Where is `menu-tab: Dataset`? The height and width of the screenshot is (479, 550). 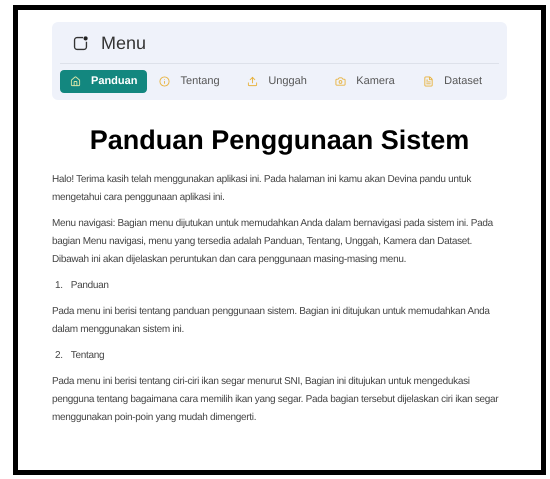
menu-tab: Dataset is located at coordinates (456, 81).